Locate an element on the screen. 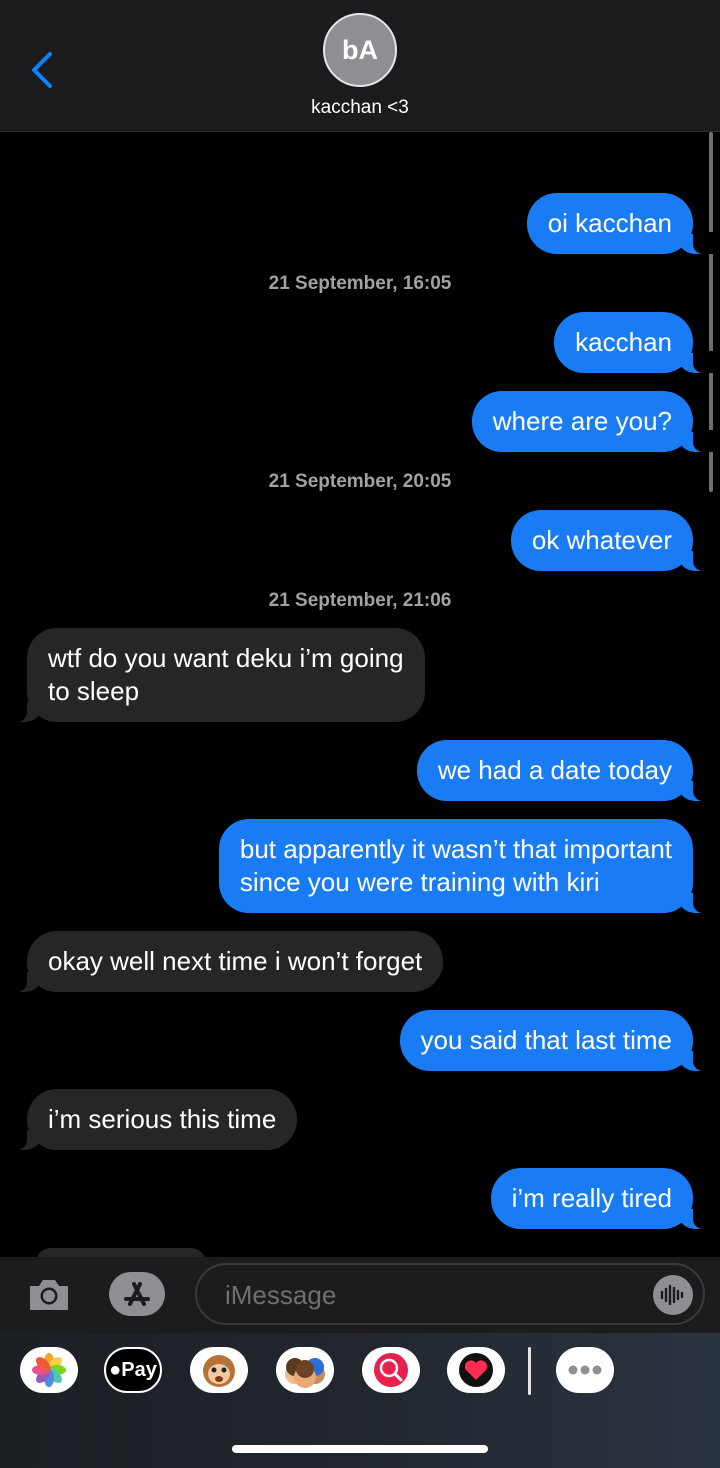 The width and height of the screenshot is (720, 1468). sent-message-bubble: kacchan is located at coordinates (633, 342).